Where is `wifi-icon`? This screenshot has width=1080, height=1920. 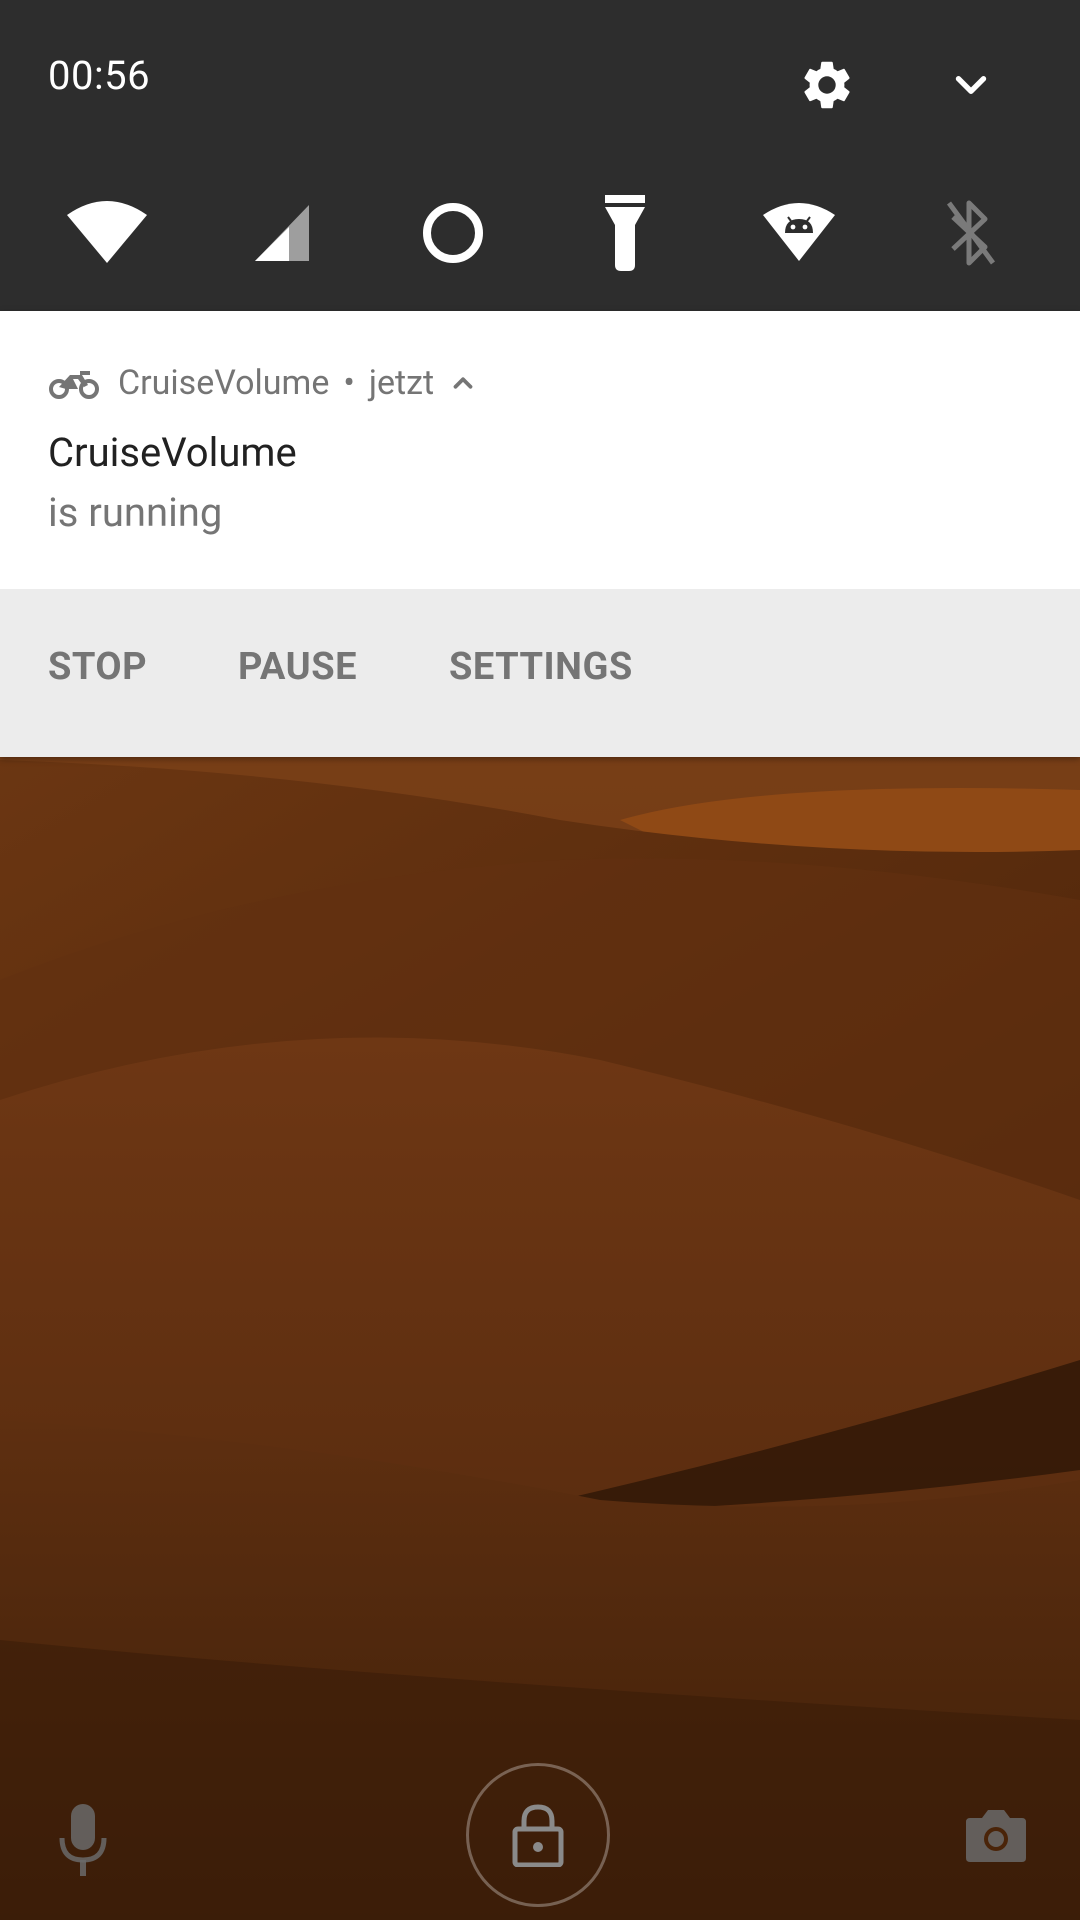 wifi-icon is located at coordinates (107, 232).